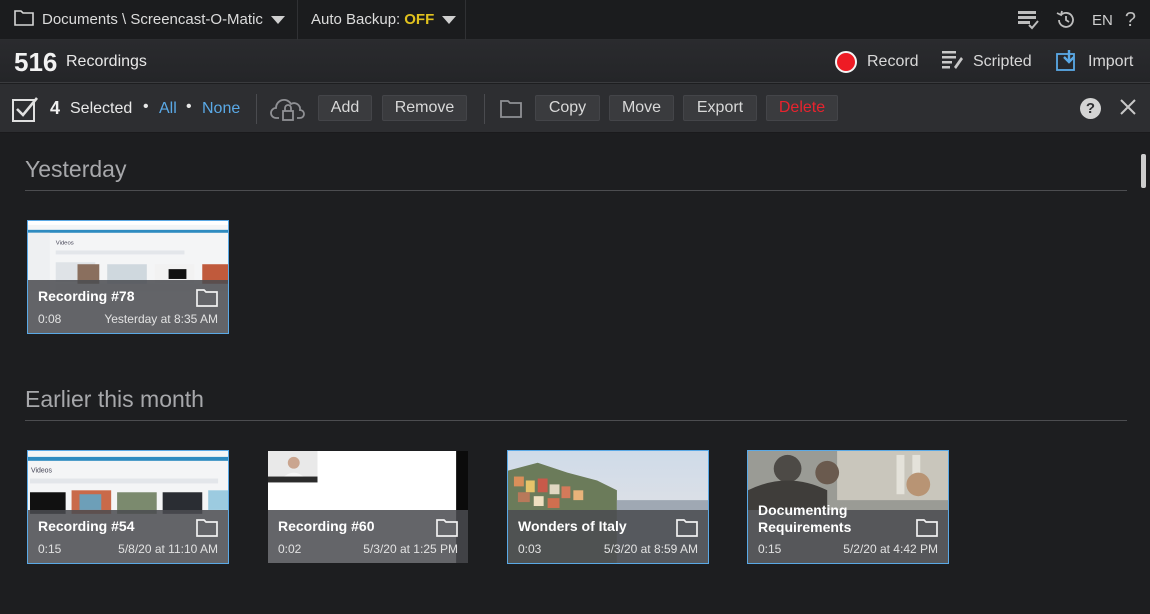  Describe the element at coordinates (1128, 109) in the screenshot. I see `close-icon` at that location.